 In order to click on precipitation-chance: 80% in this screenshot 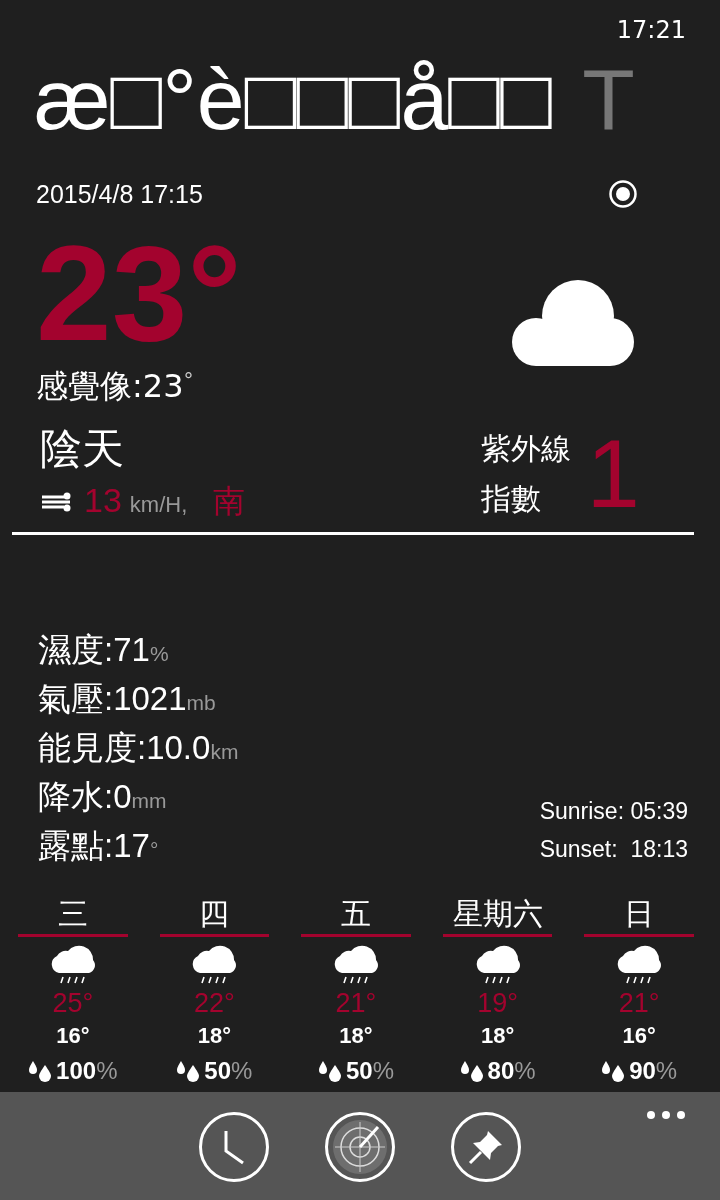, I will do `click(511, 1071)`.